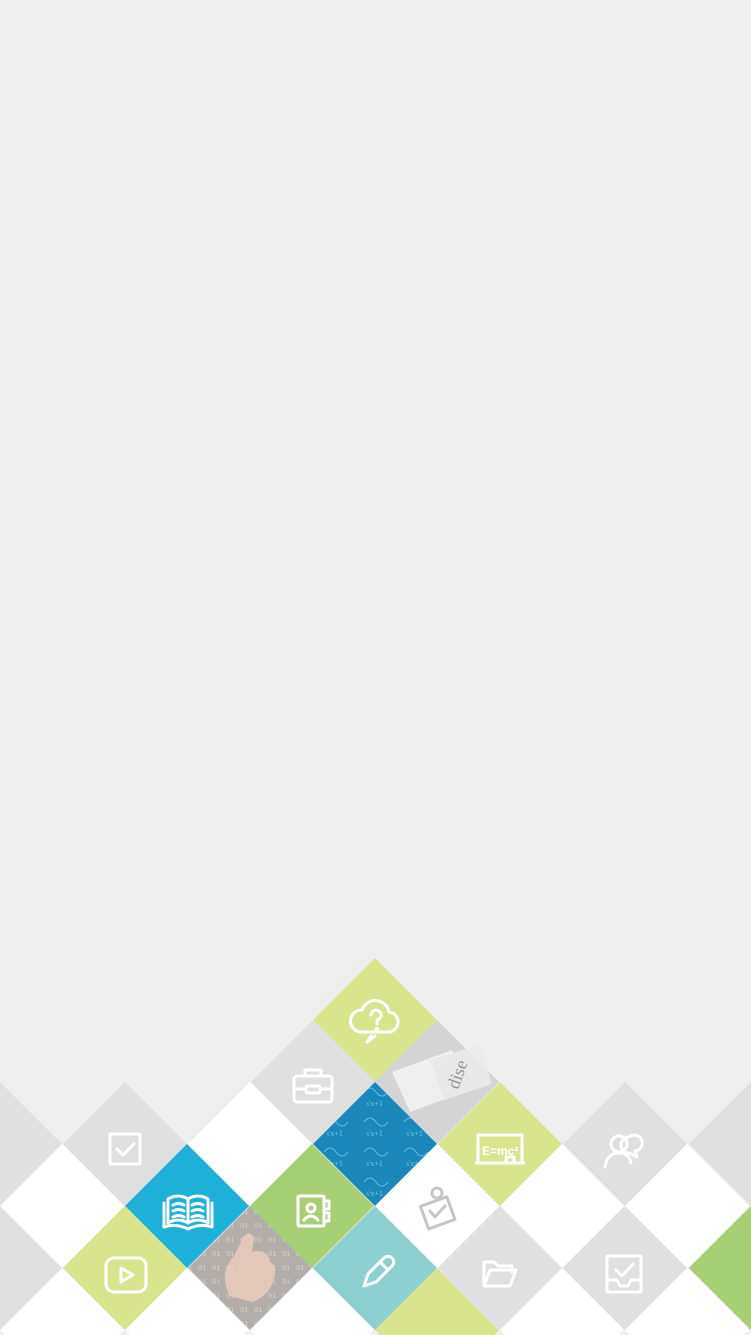 This screenshot has width=751, height=1335. Describe the element at coordinates (500, 1151) in the screenshot. I see `svg-text: E=mc²` at that location.